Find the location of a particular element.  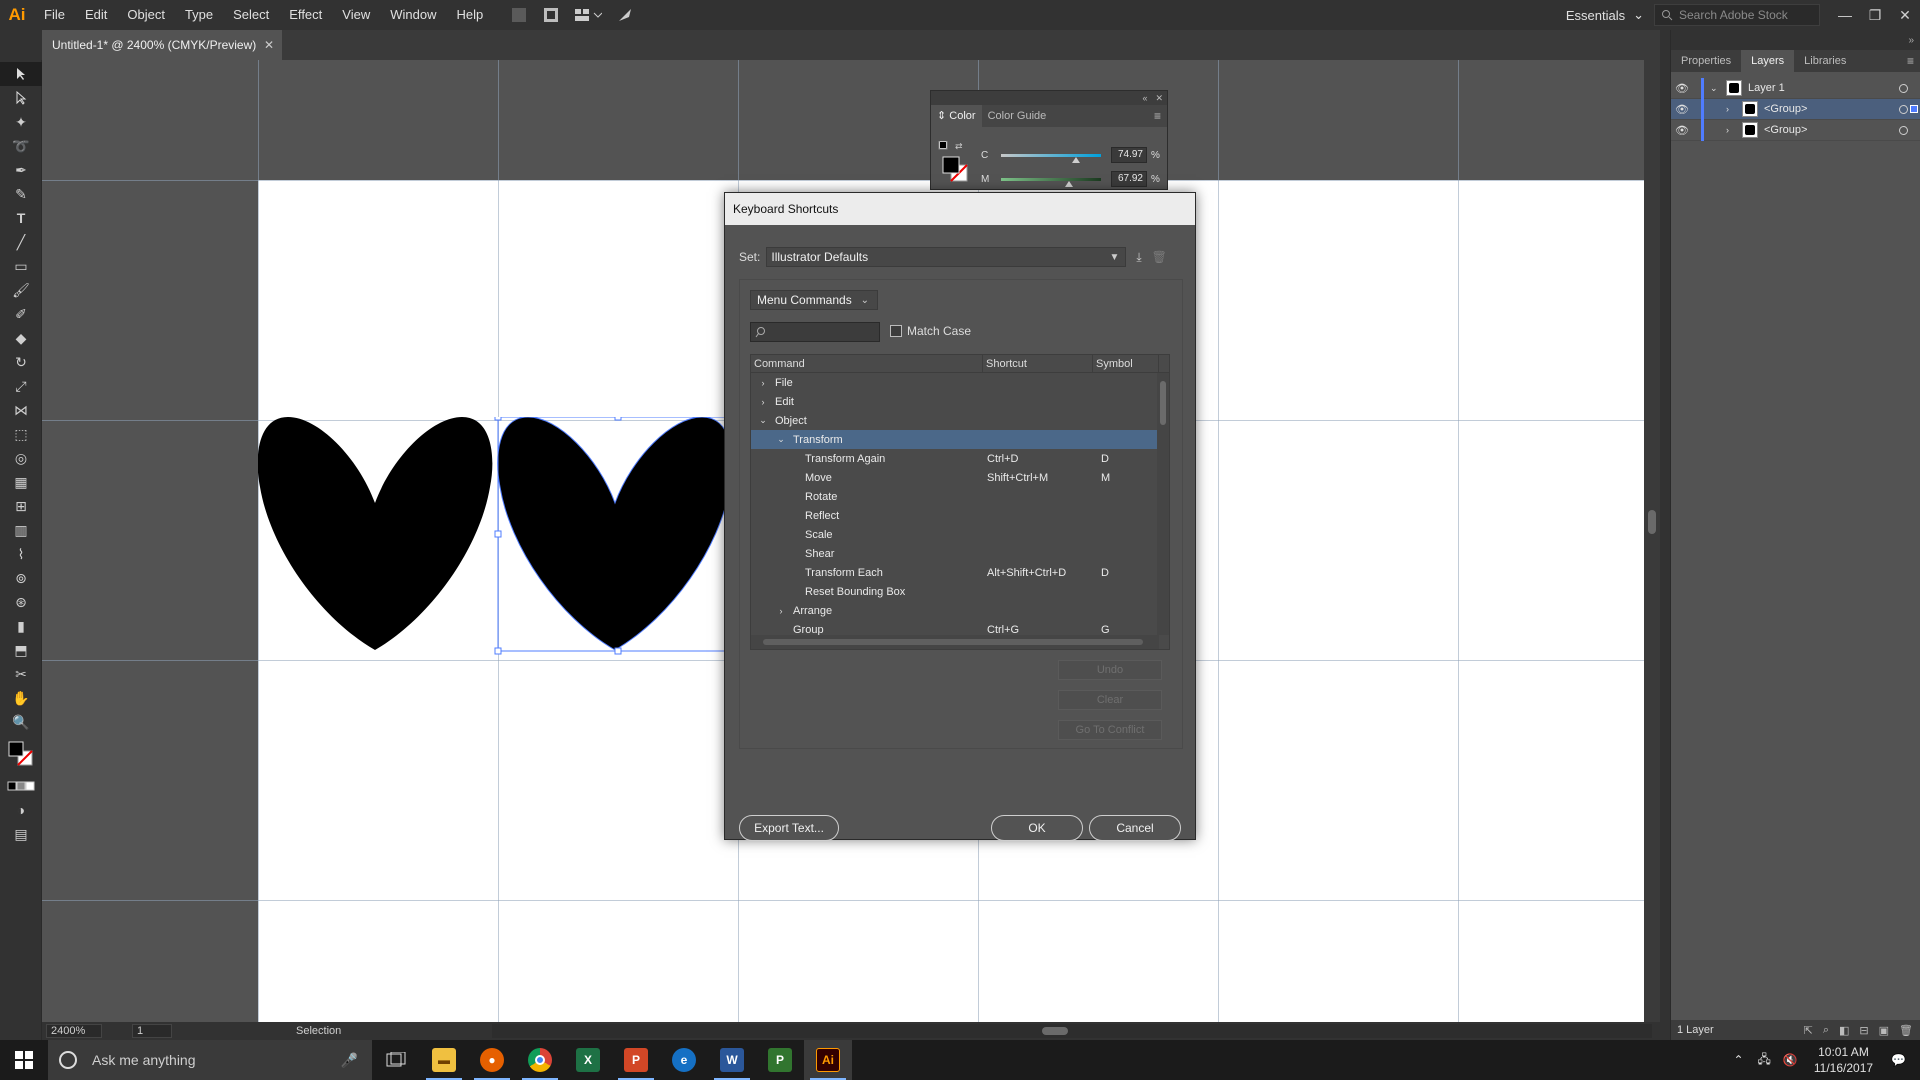

table-row: Move Shift+Ctrl+M M is located at coordinates (960, 477).